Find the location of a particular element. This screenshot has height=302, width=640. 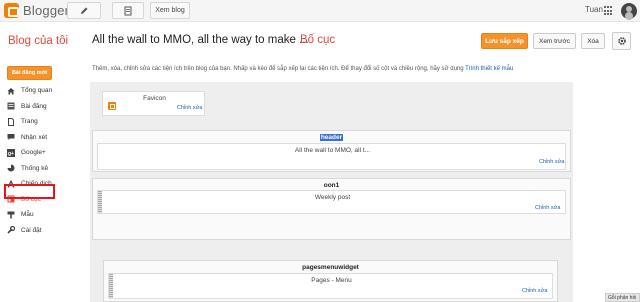

favicon-blogger-icon is located at coordinates (112, 106).